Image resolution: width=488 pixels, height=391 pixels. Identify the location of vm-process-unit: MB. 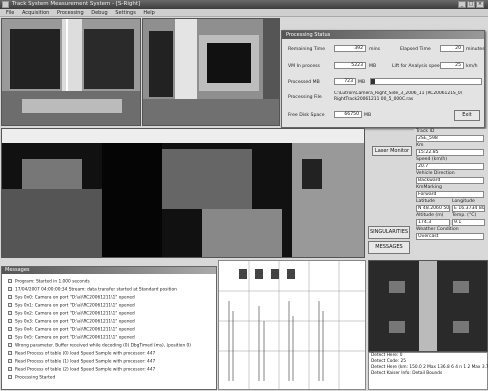
(373, 66).